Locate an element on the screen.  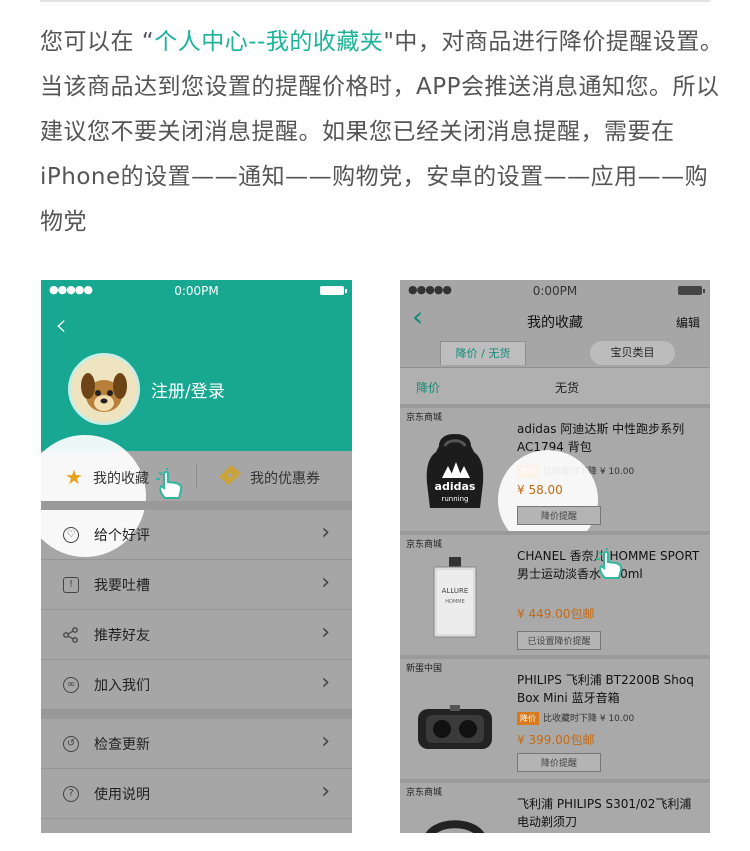
svg-text: ALLURE is located at coordinates (455, 591).